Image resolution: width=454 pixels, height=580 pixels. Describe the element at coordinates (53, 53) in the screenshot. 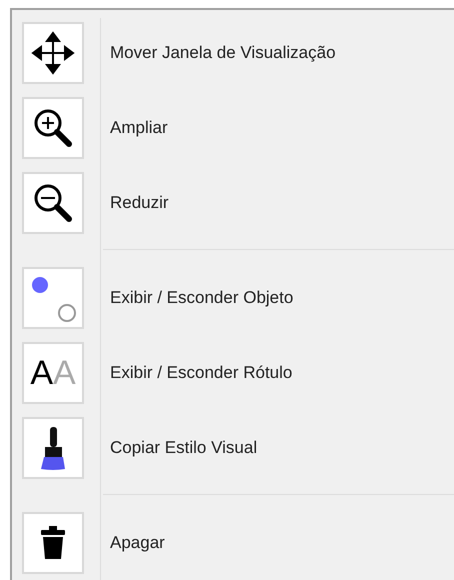

I see `move-arrows-icon` at that location.